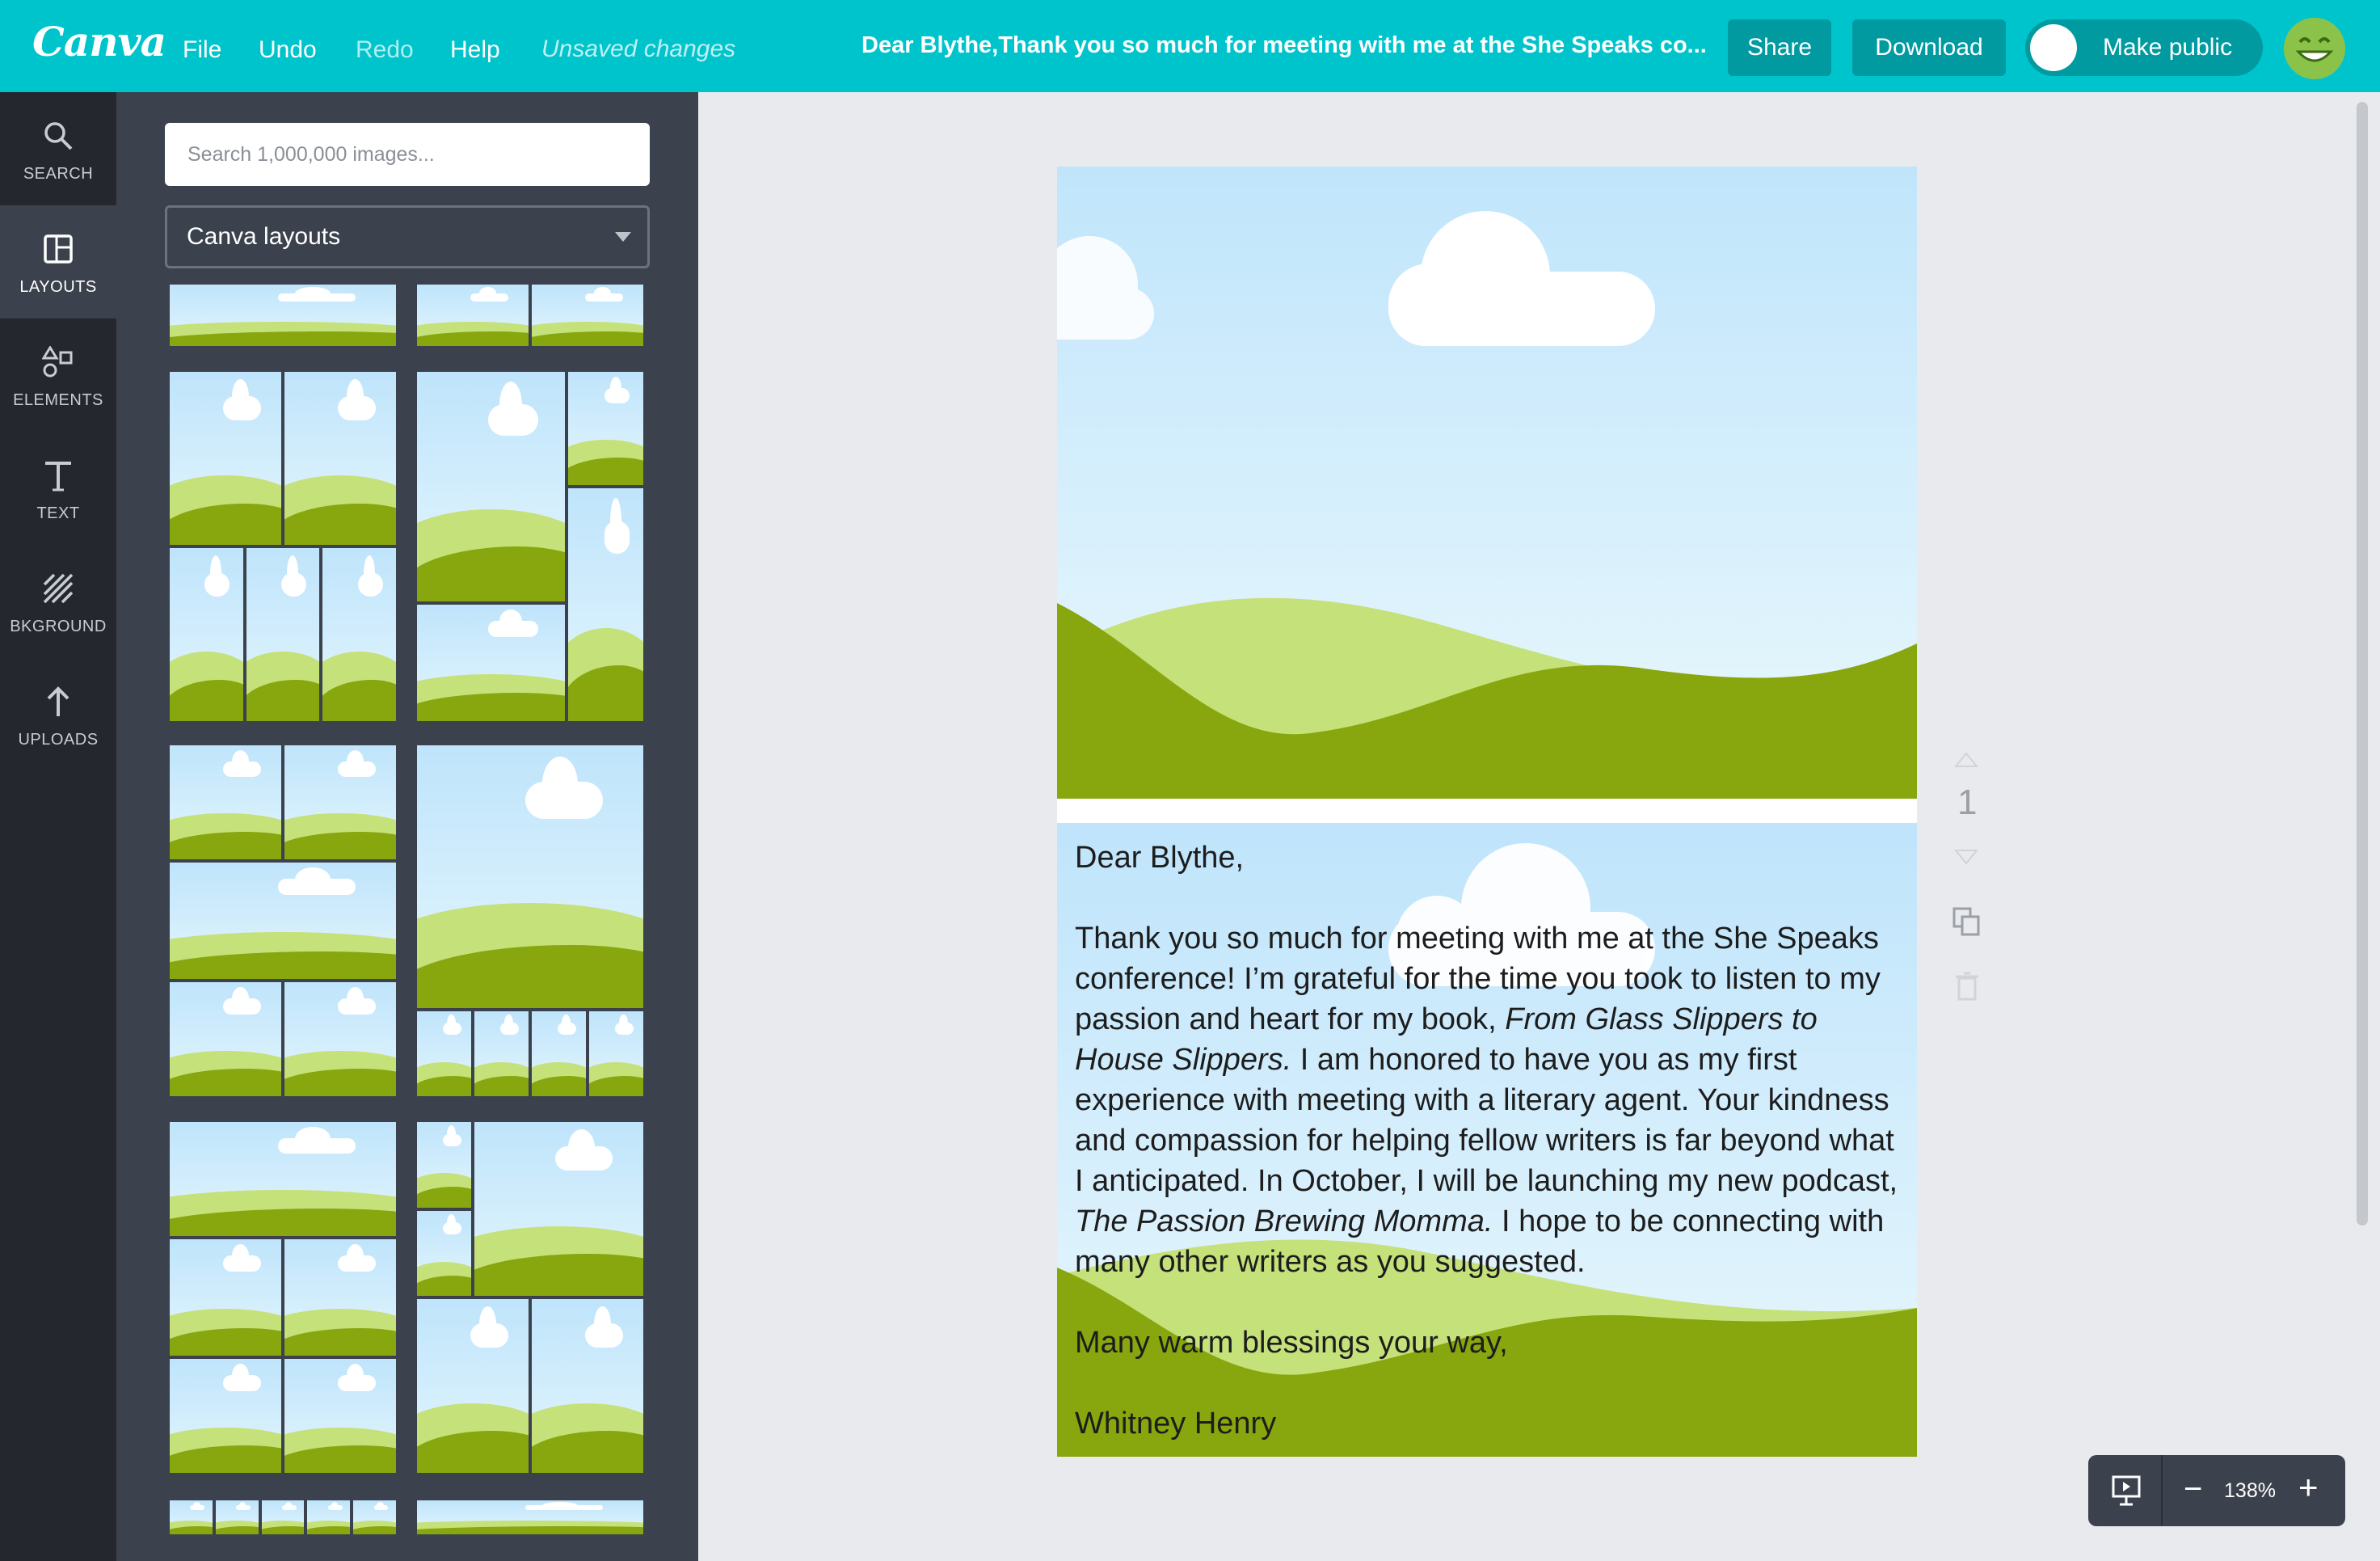 The height and width of the screenshot is (1561, 2380). Describe the element at coordinates (1284, 1221) in the screenshot. I see `podcast-title: The Passion Brewing Momma.` at that location.